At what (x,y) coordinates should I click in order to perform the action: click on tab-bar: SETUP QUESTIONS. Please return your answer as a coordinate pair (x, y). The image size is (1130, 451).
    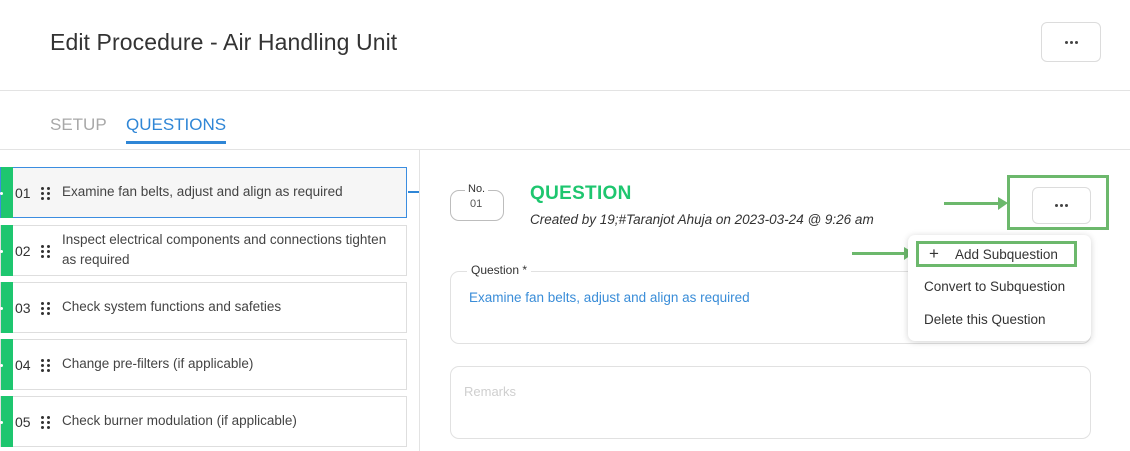
    Looking at the image, I should click on (565, 120).